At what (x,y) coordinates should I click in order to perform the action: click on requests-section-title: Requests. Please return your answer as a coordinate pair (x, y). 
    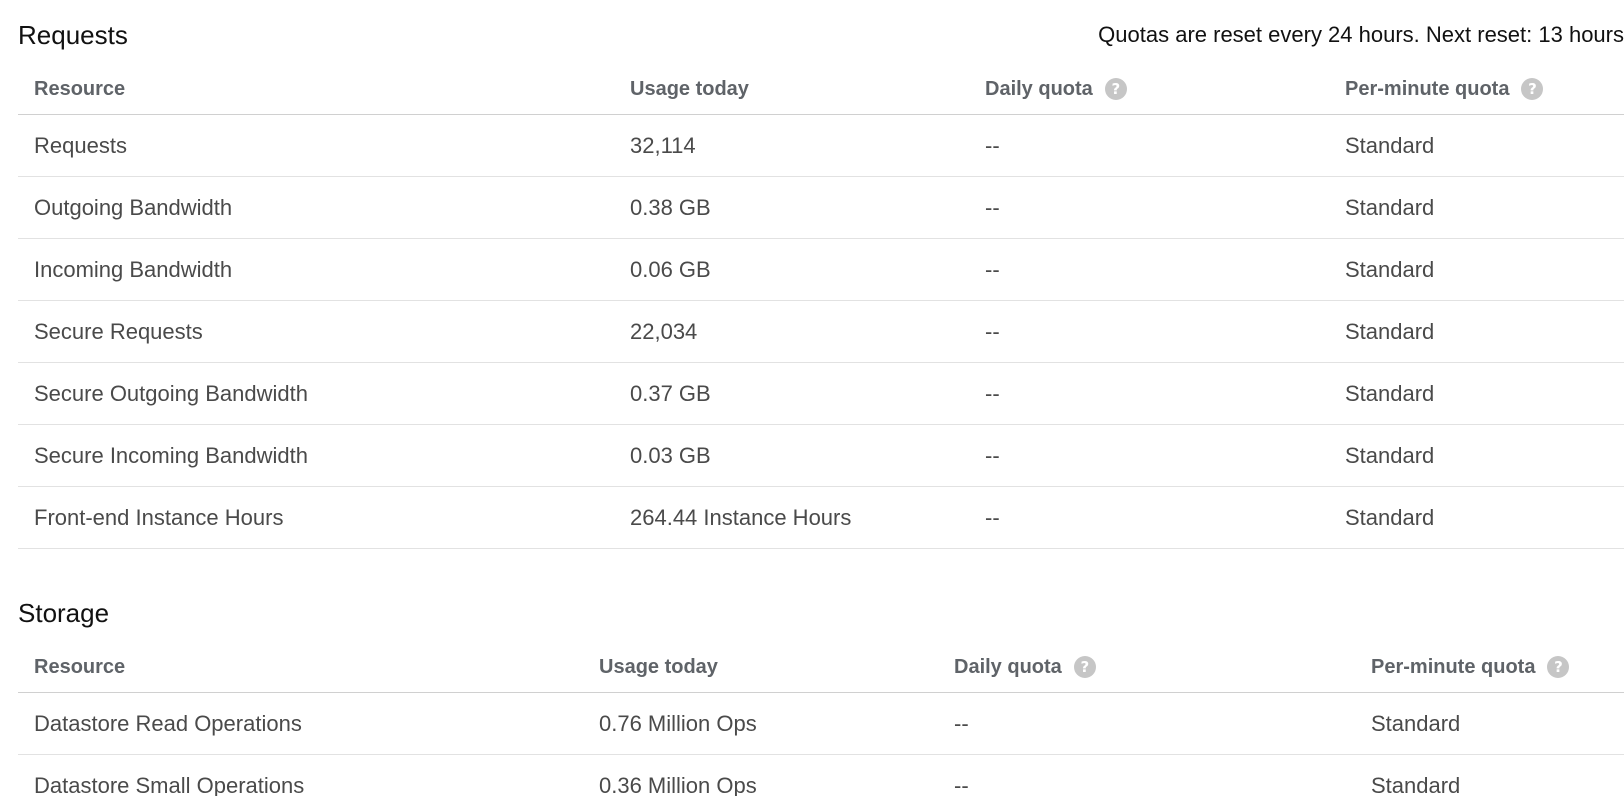
    Looking at the image, I should click on (73, 35).